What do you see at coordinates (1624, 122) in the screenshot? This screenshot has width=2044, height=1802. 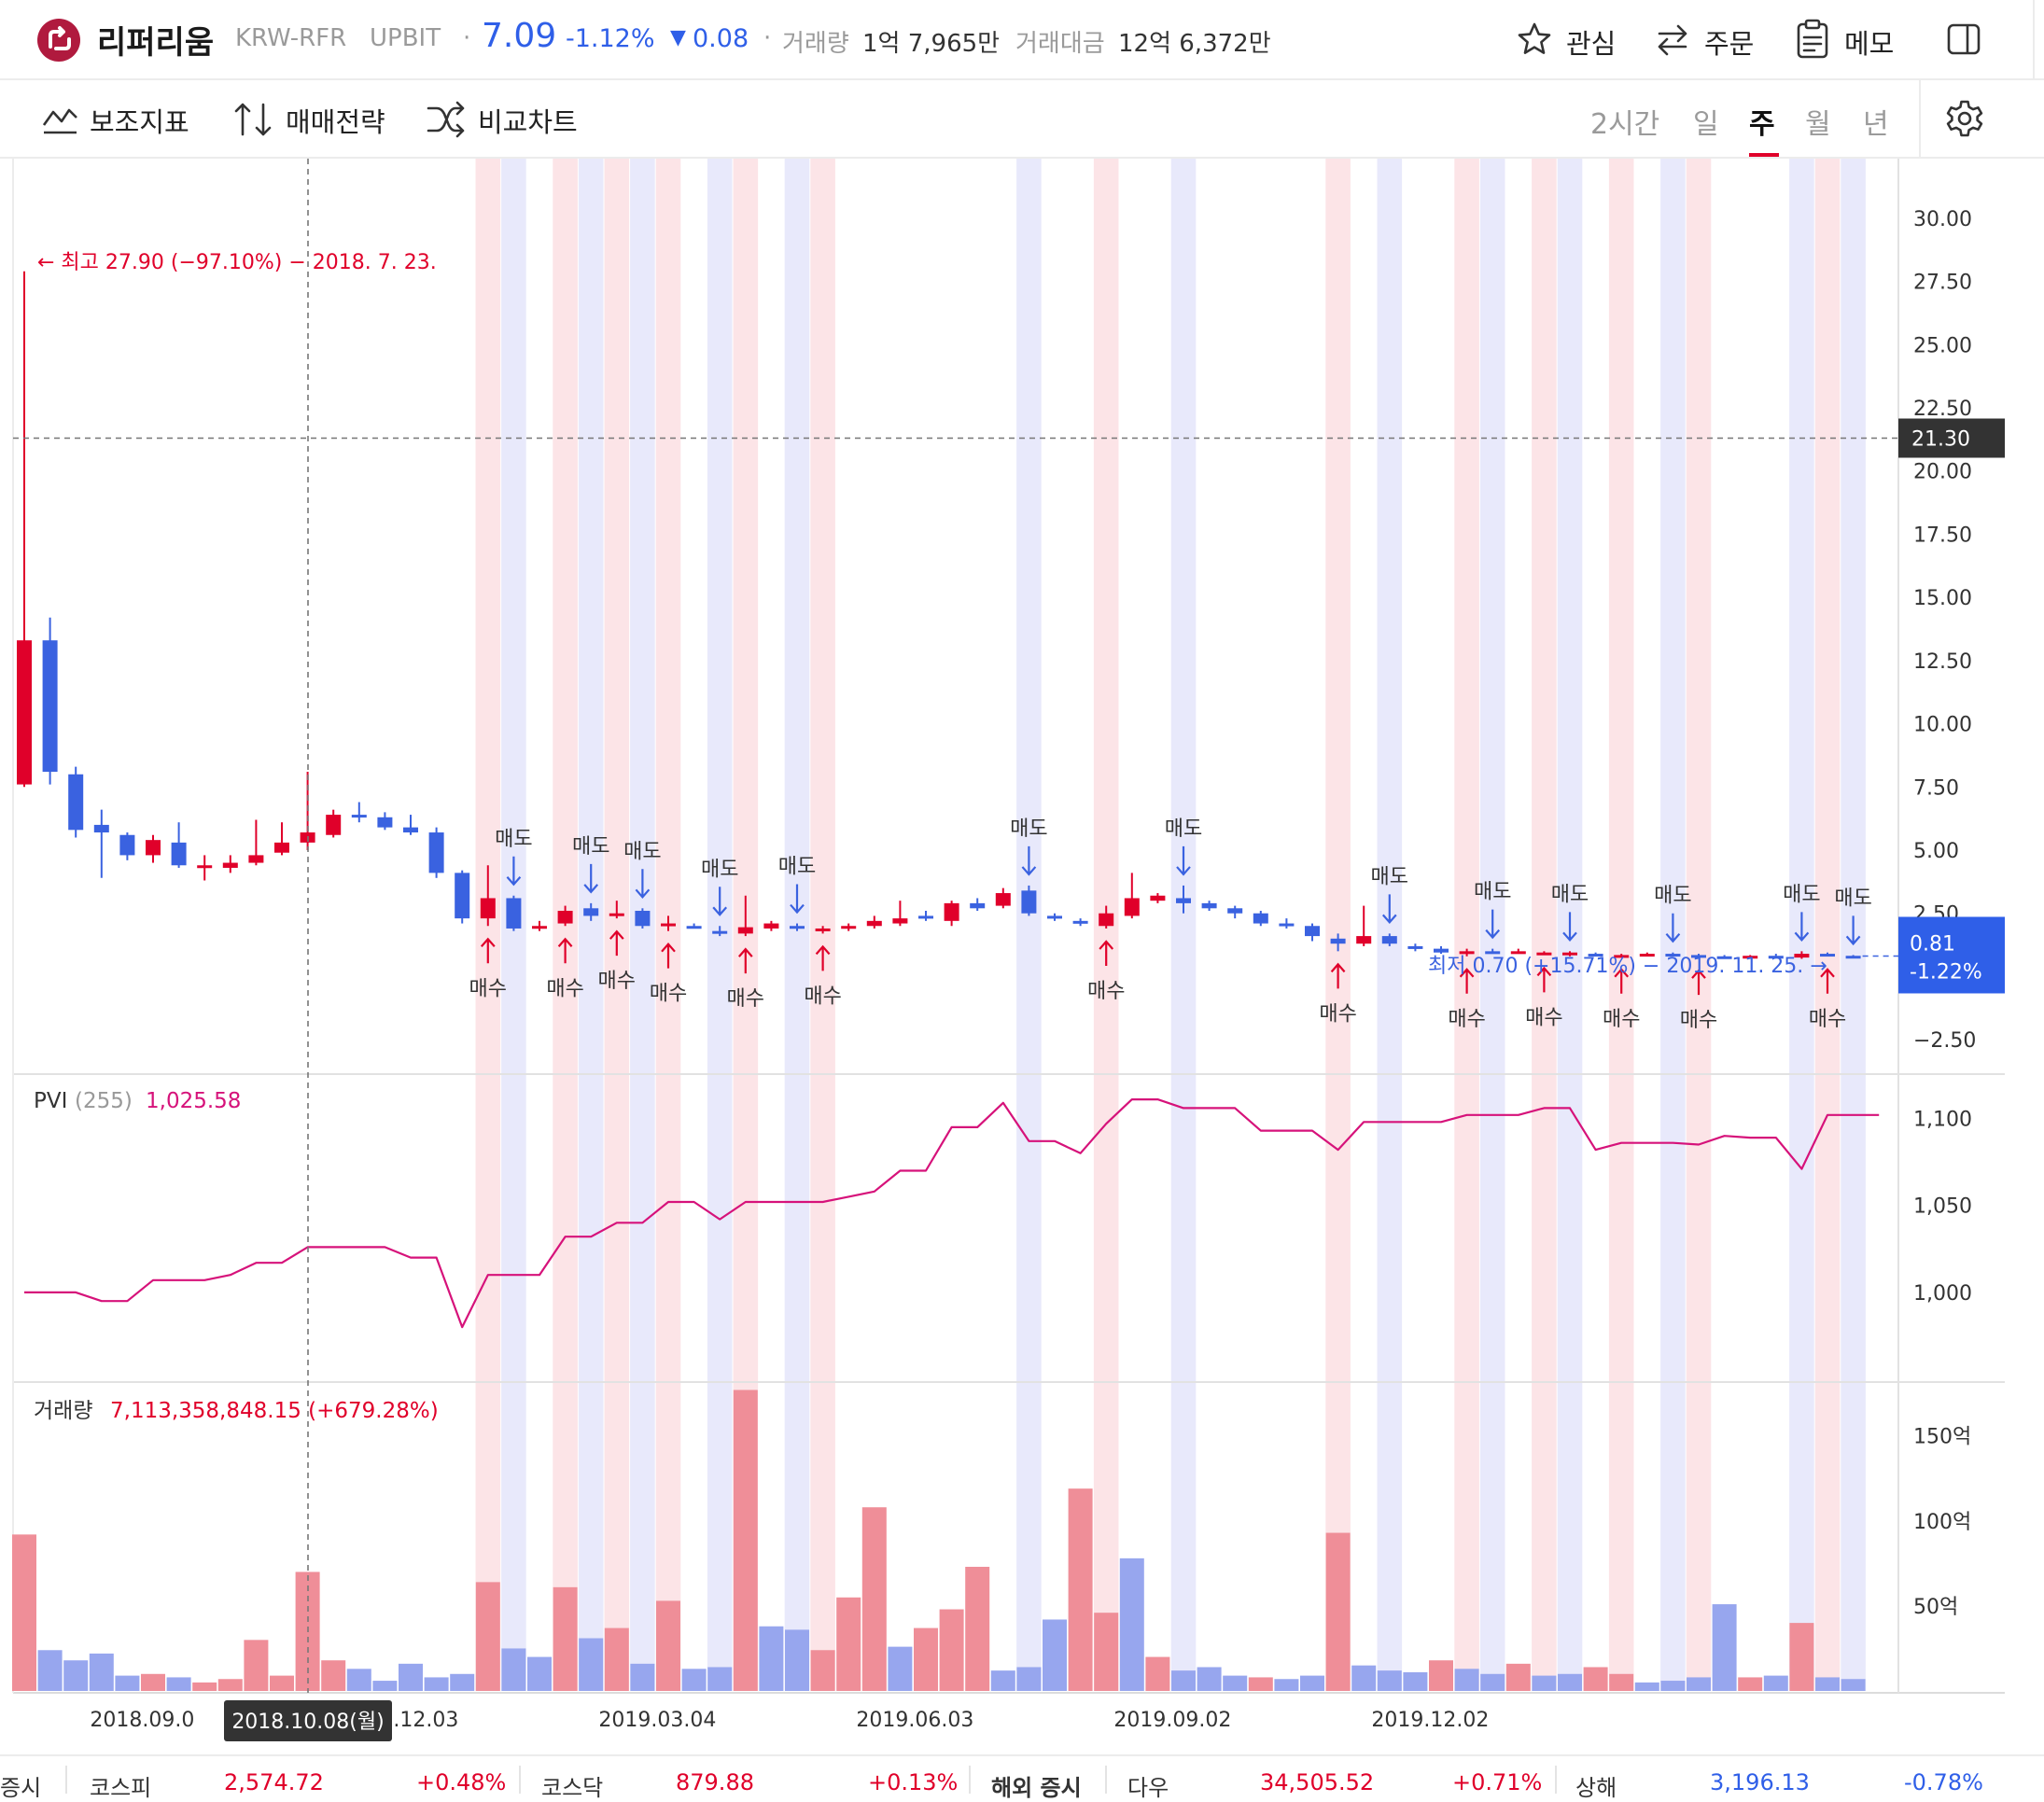 I see `interval-2h: 2시간` at bounding box center [1624, 122].